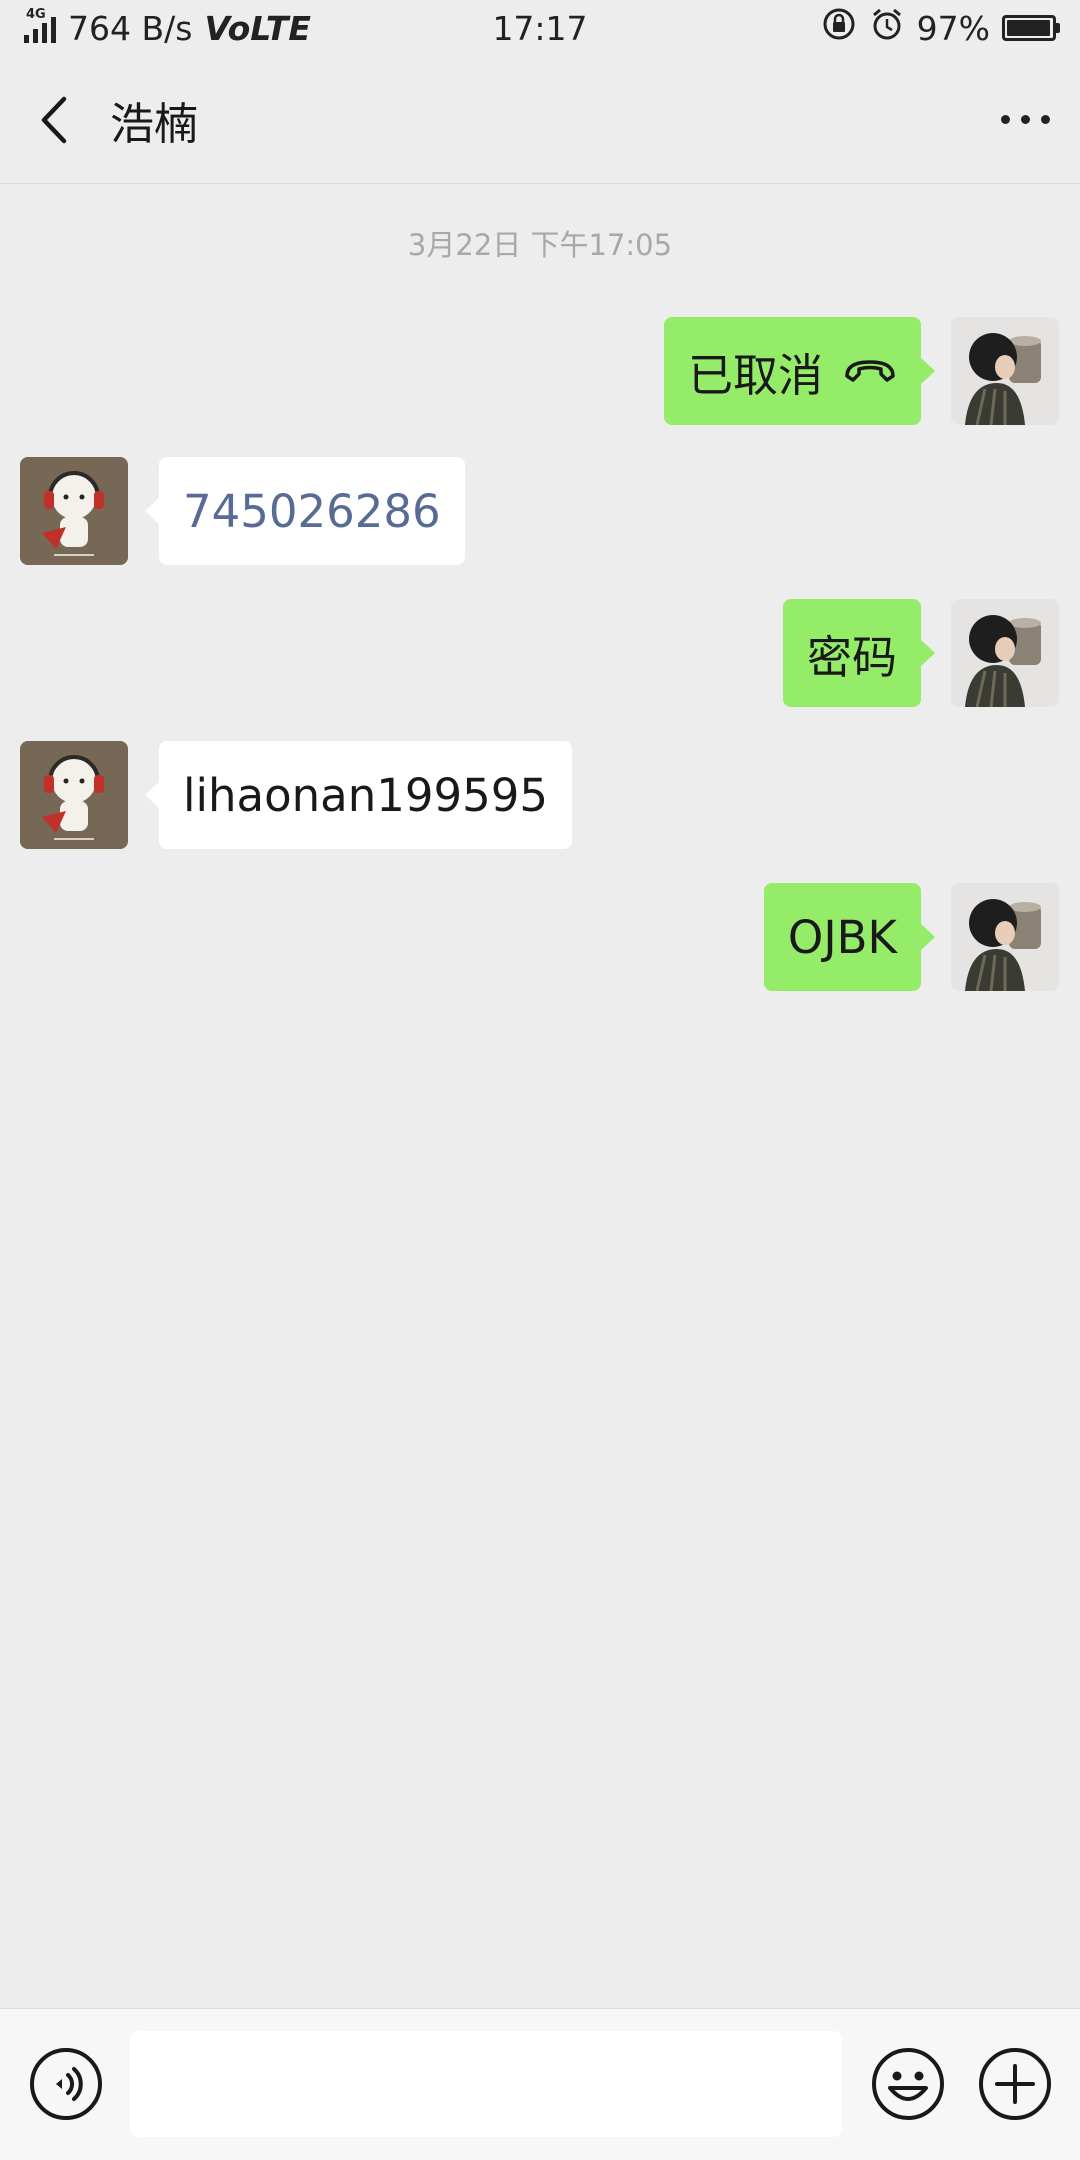  What do you see at coordinates (755, 375) in the screenshot?
I see `message-text: 已取消` at bounding box center [755, 375].